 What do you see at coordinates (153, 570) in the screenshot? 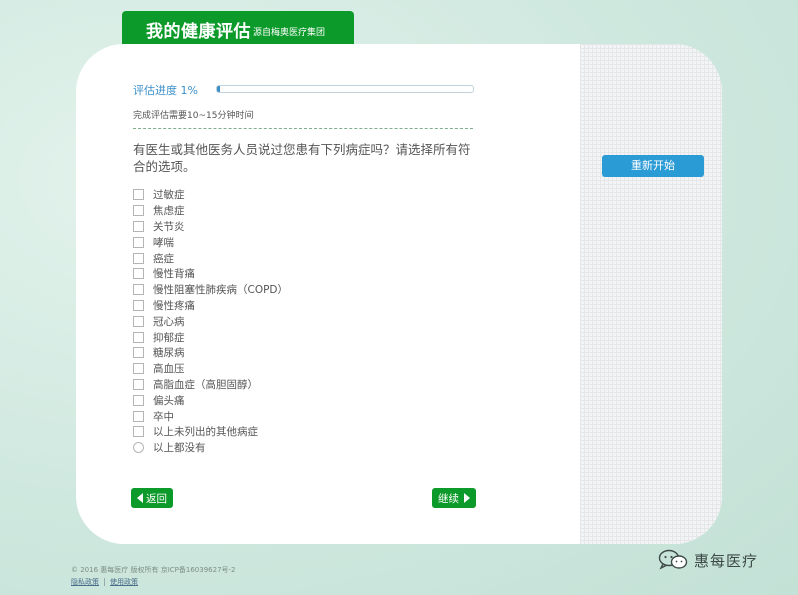
I see `footer-copyright: © 2016 惠每医疗 版权所有 京ICP备16039627号-2` at bounding box center [153, 570].